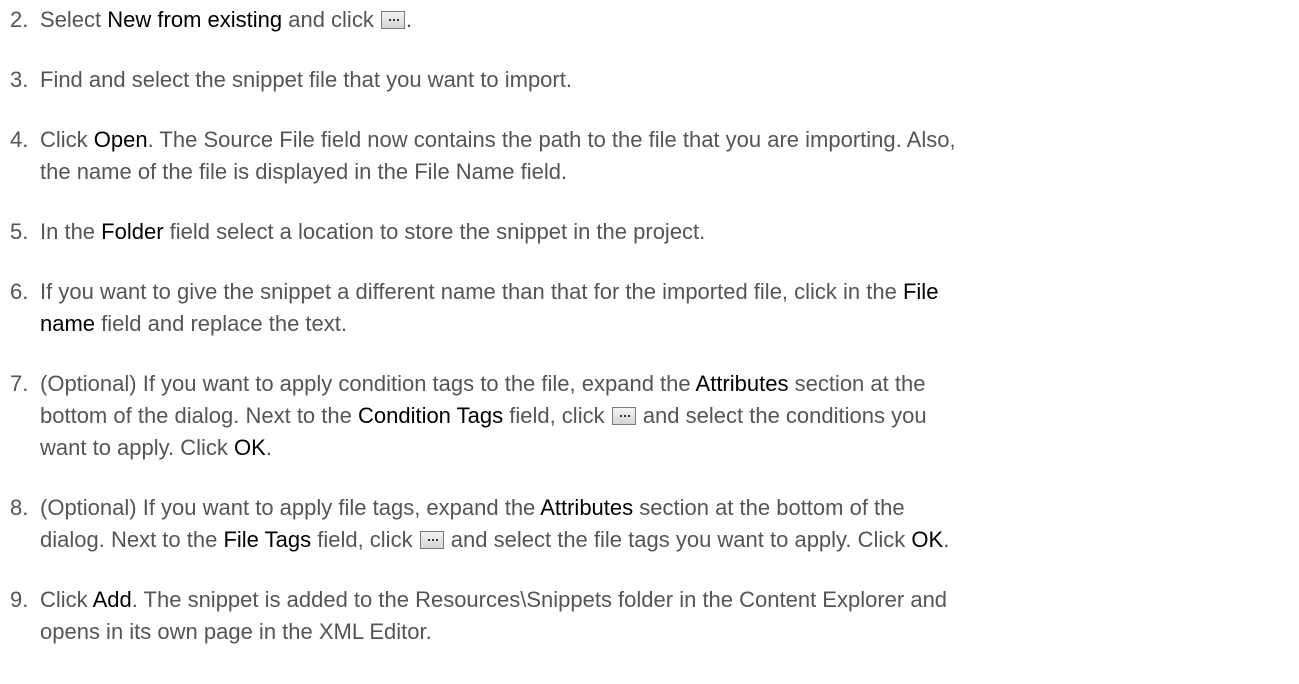  I want to click on ui-term: New from existing, so click(195, 19).